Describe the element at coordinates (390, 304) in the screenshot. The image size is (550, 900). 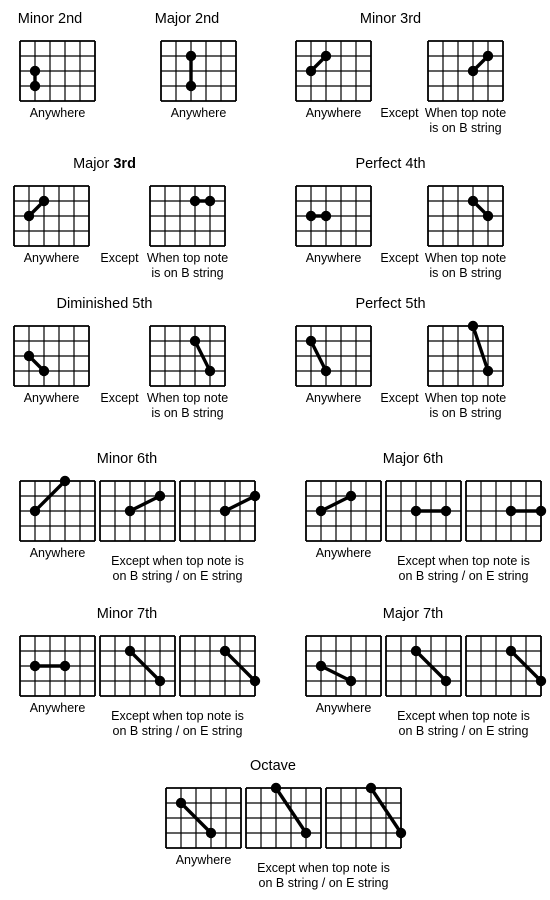
I see `interval-title: Perfect 5th` at that location.